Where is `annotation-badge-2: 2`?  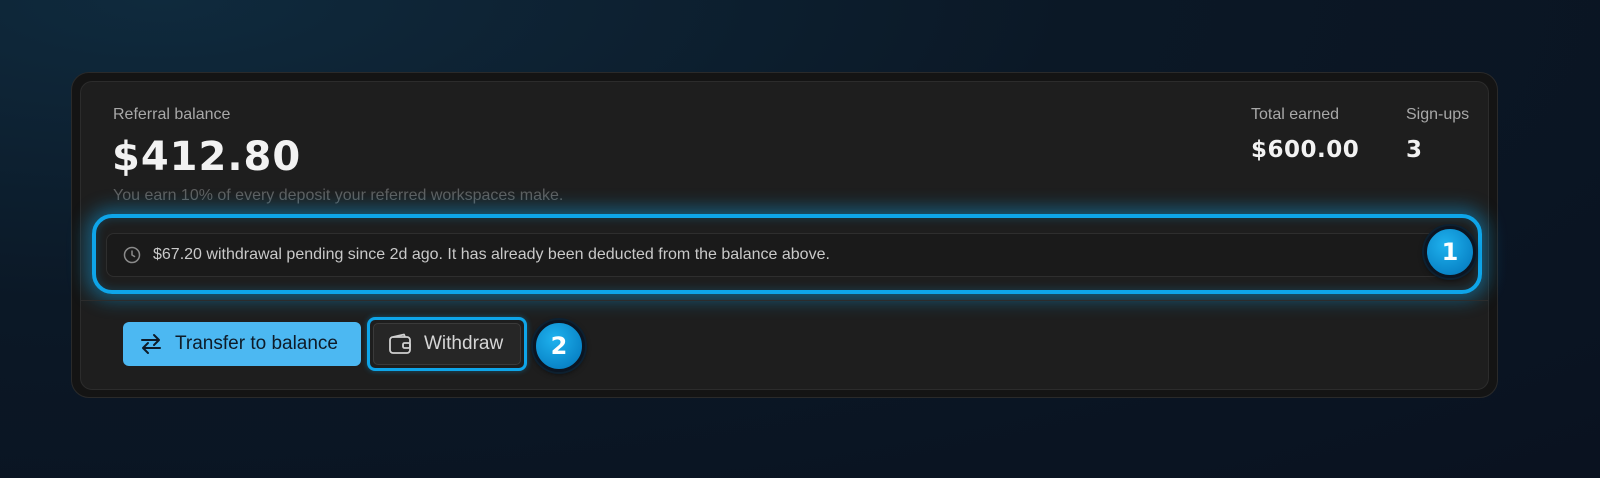
annotation-badge-2: 2 is located at coordinates (559, 346).